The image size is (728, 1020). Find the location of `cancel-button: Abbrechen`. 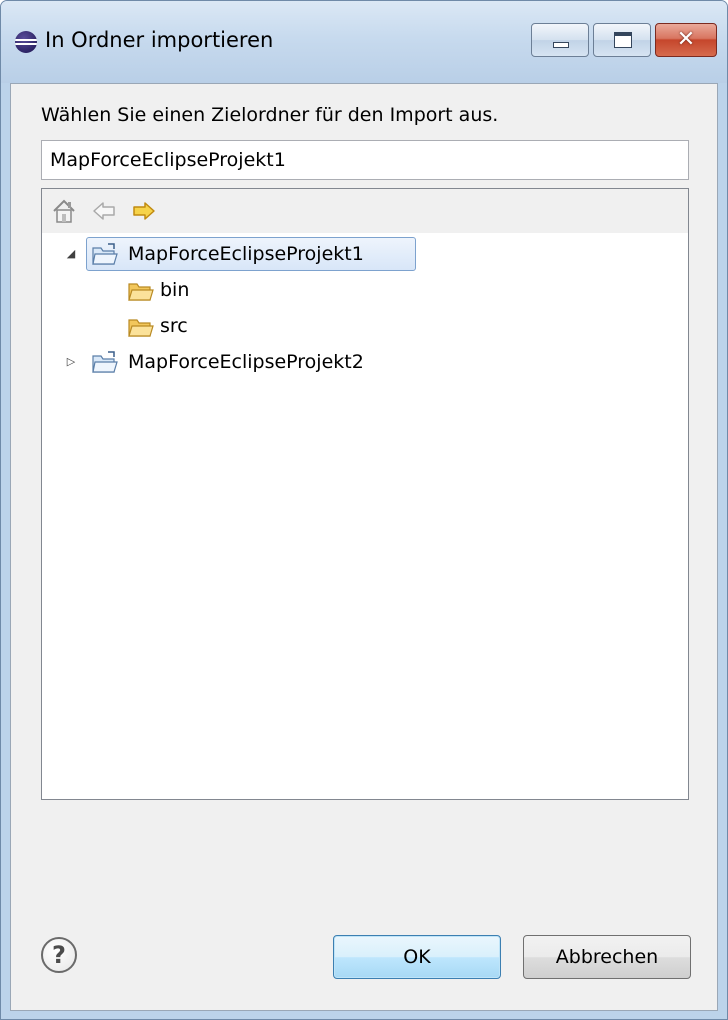

cancel-button: Abbrechen is located at coordinates (607, 957).